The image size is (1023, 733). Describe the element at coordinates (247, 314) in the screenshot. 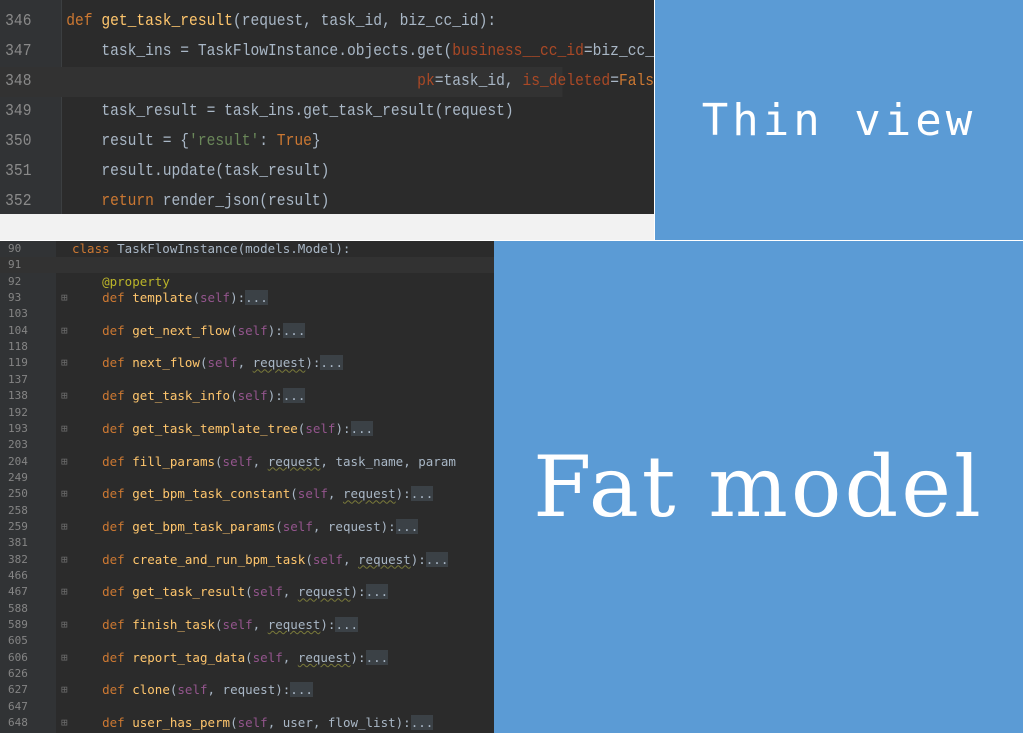

I see `code-line: 103` at that location.